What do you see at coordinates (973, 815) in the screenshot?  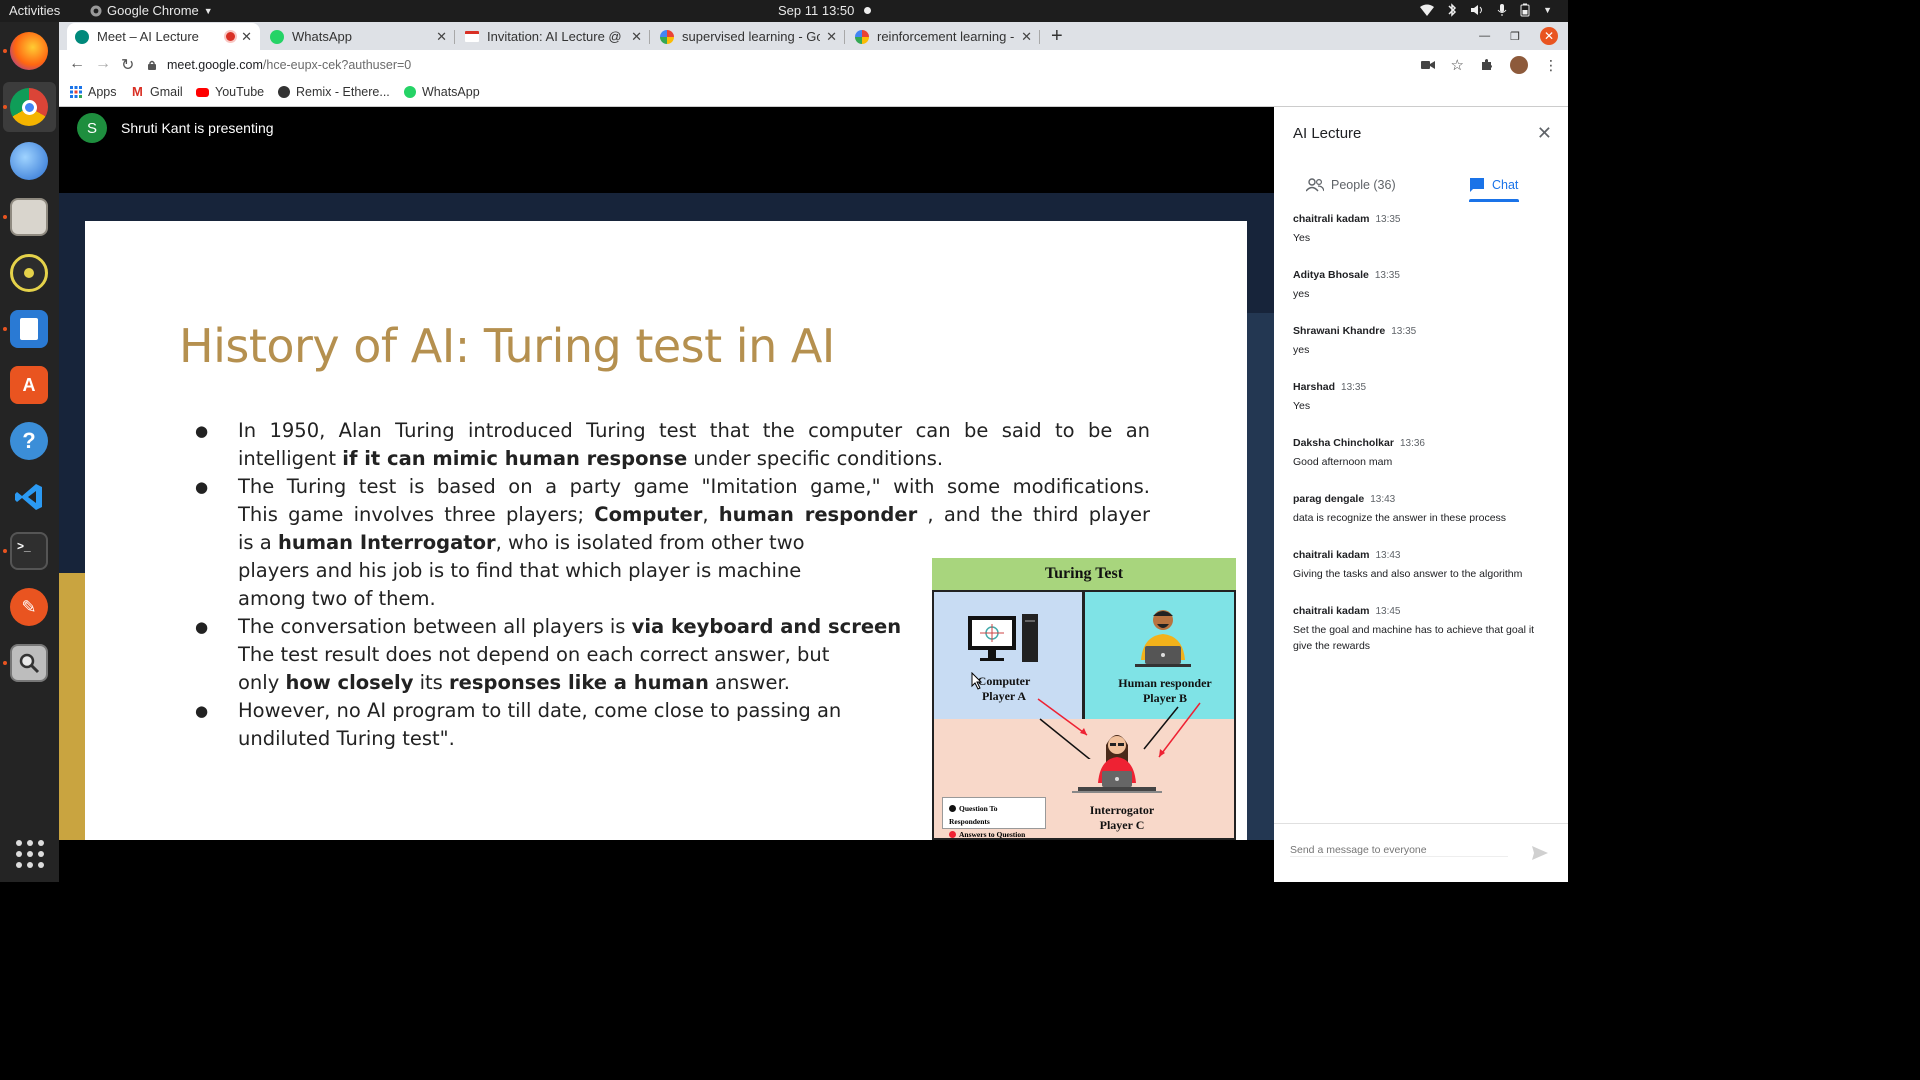 I see `legend-text: Question To Respondents` at bounding box center [973, 815].